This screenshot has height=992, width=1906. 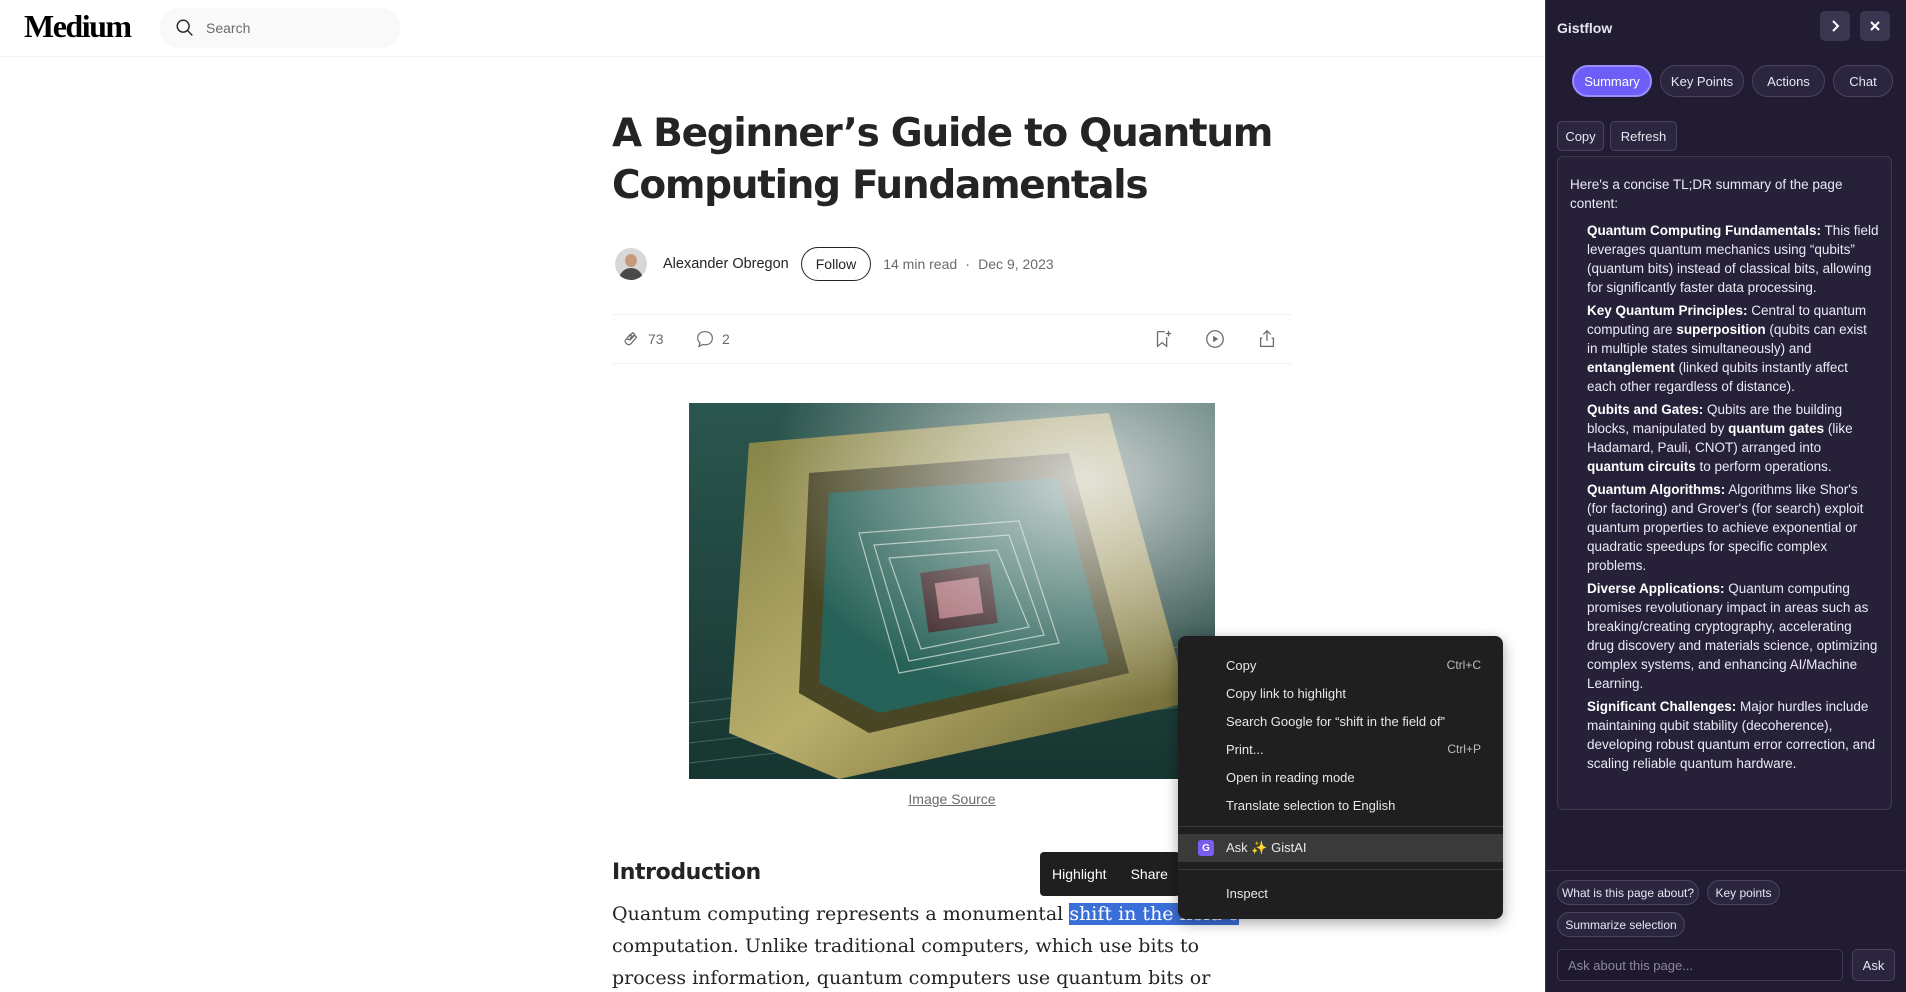 I want to click on play-icon, so click(x=1215, y=339).